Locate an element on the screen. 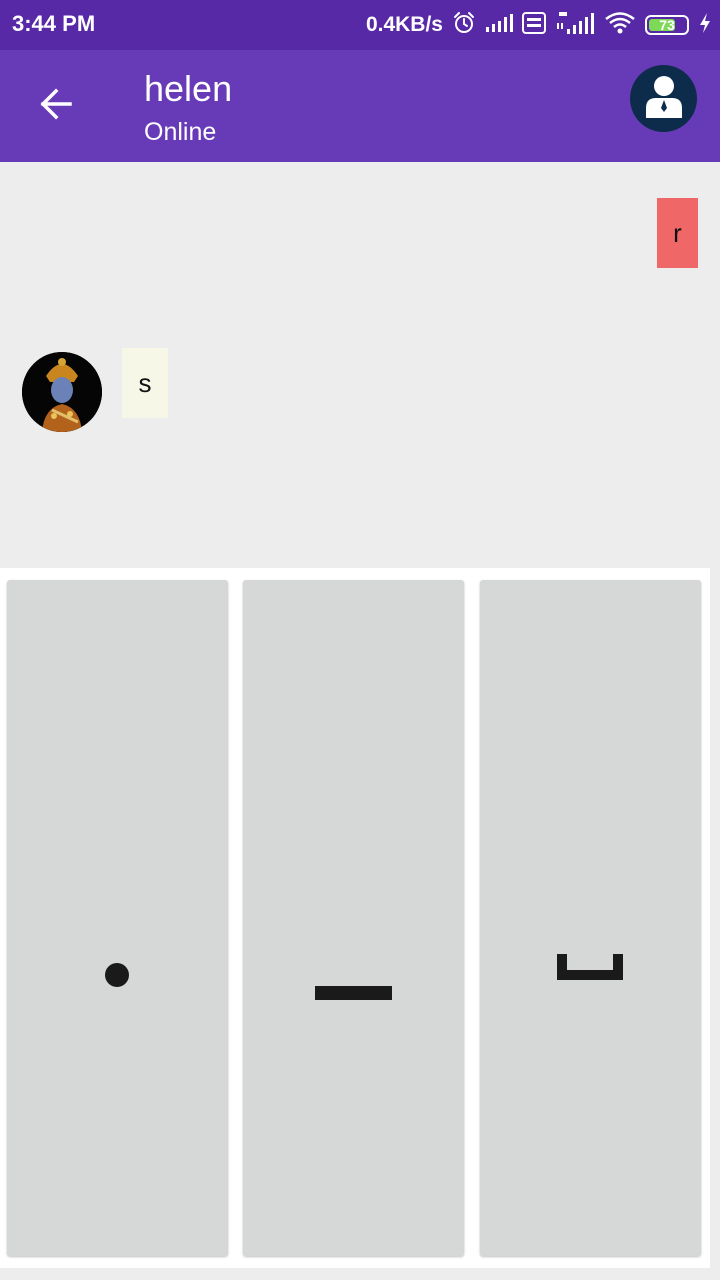 The width and height of the screenshot is (720, 1280). user-icon is located at coordinates (664, 98).